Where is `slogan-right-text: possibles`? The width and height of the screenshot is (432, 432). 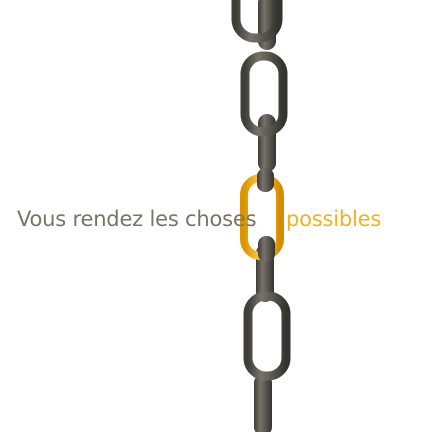 slogan-right-text: possibles is located at coordinates (334, 219).